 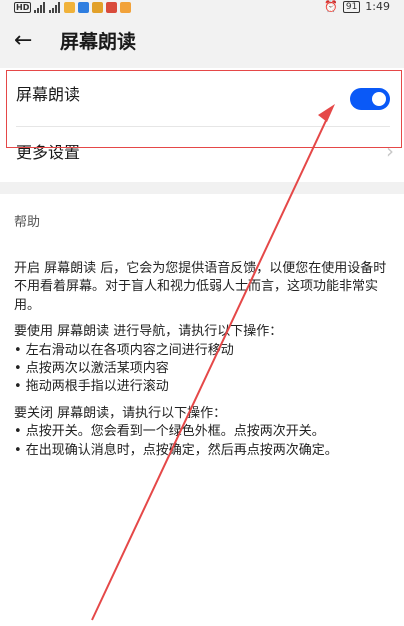 I want to click on status-right: ⏰ 91 1:49, so click(x=357, y=7).